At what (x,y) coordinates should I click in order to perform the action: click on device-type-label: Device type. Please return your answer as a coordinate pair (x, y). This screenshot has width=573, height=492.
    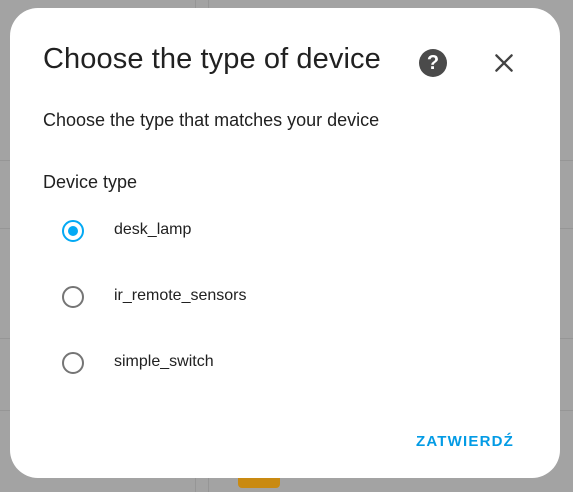
    Looking at the image, I should click on (90, 182).